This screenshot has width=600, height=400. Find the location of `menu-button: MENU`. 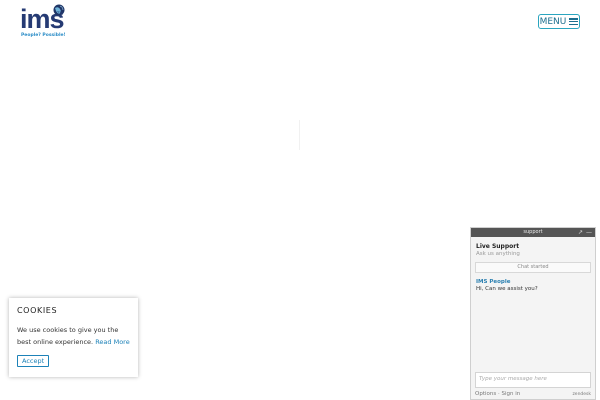

menu-button: MENU is located at coordinates (559, 21).